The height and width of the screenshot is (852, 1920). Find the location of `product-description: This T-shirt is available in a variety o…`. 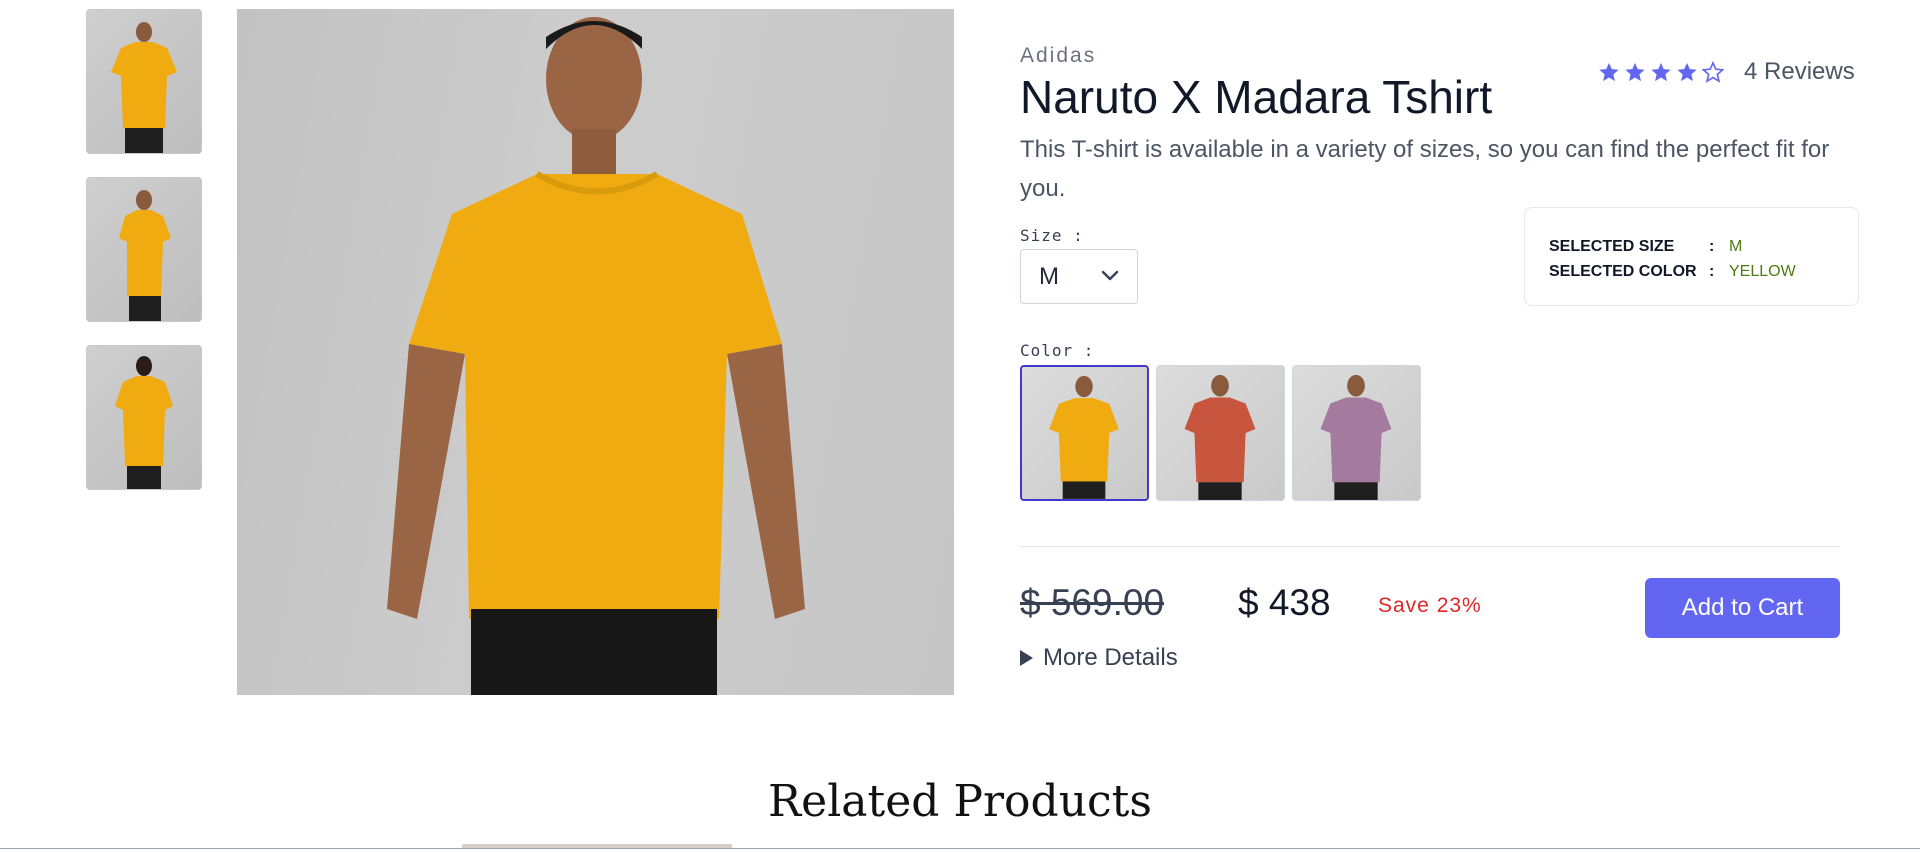

product-description: This T-shirt is available in a variety o… is located at coordinates (1425, 169).